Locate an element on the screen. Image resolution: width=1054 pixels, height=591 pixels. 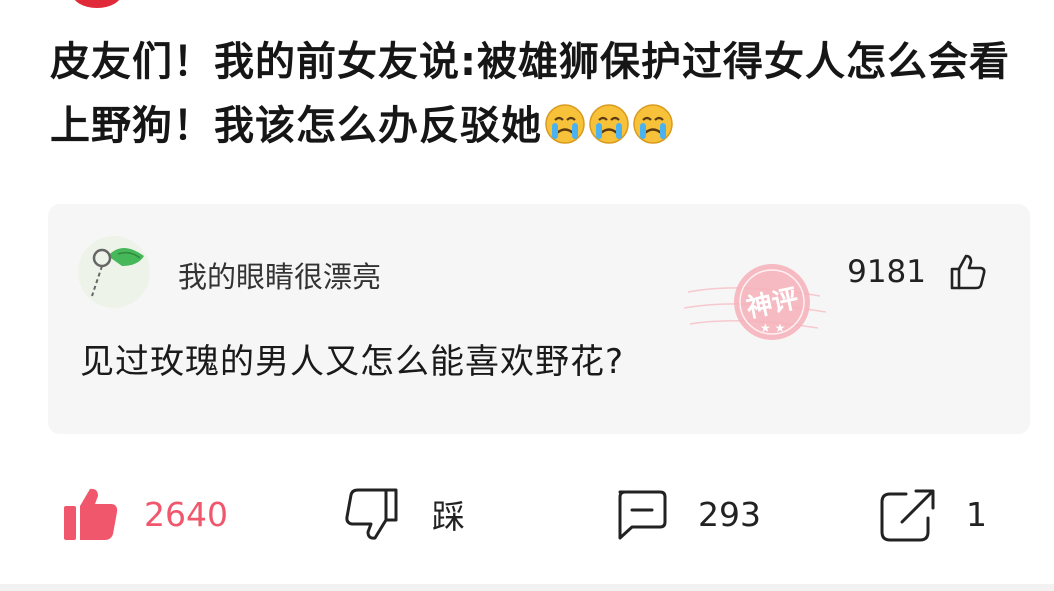
leaf-pin-icon is located at coordinates (117, 272).